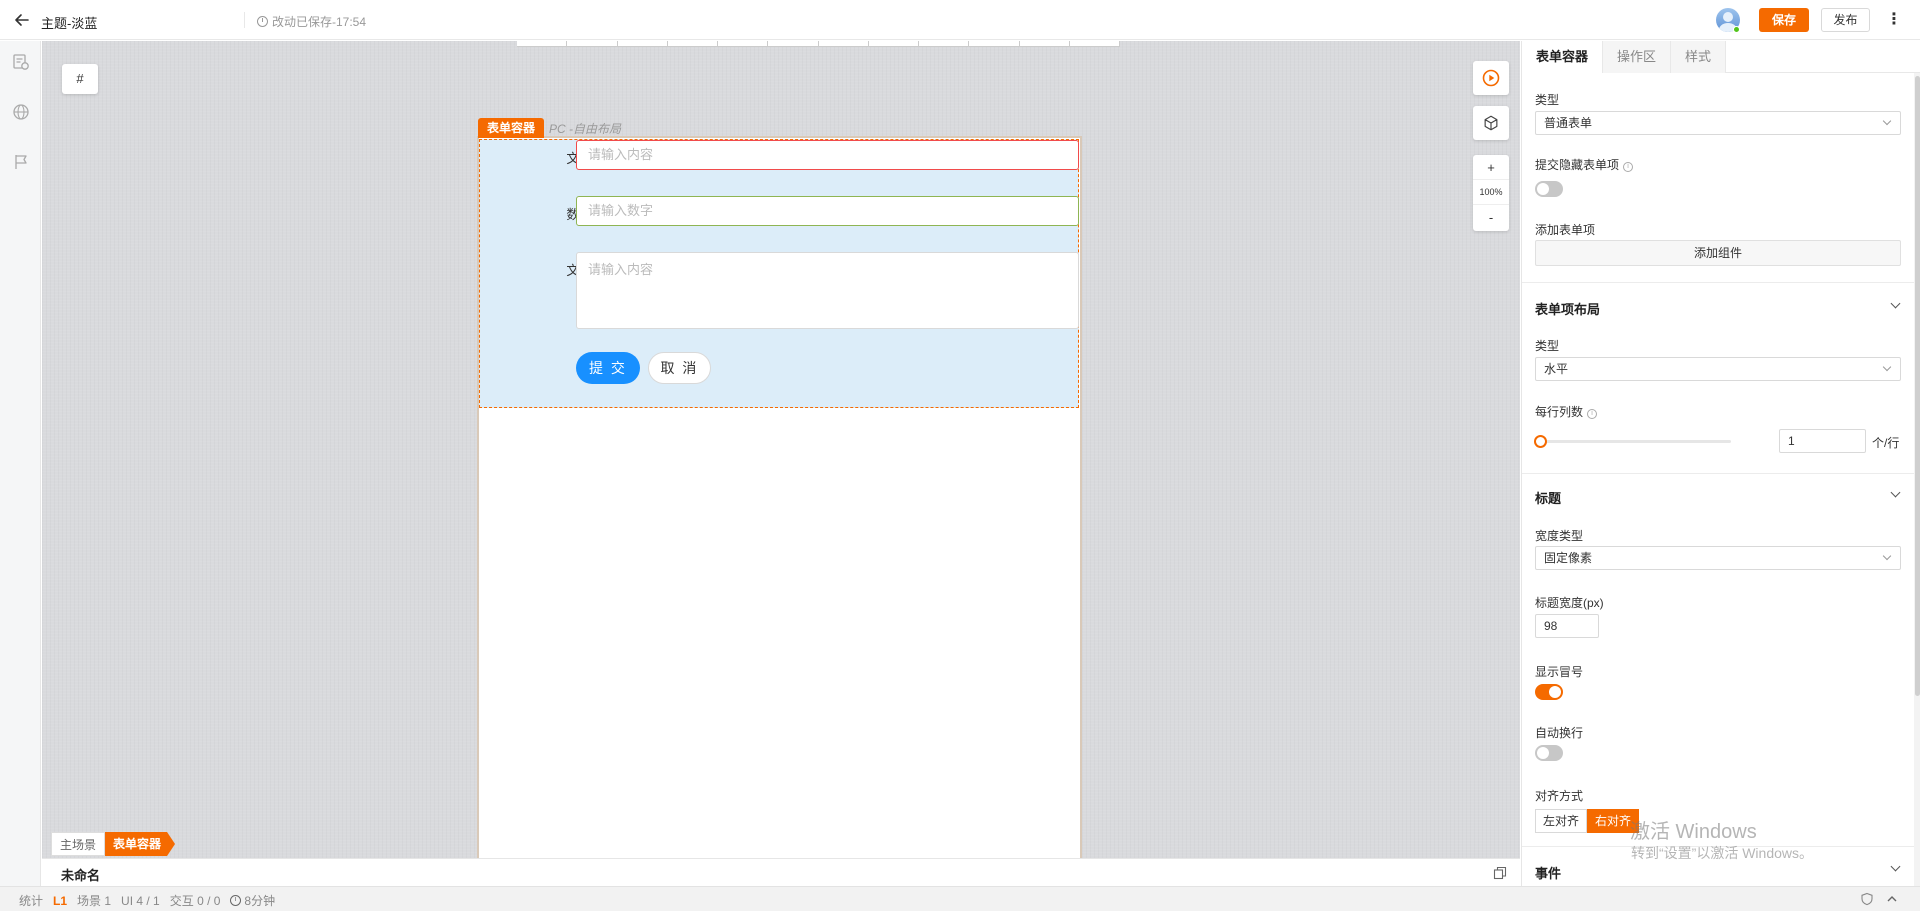 The image size is (1920, 911). What do you see at coordinates (1699, 57) in the screenshot?
I see `tab-style: 样式` at bounding box center [1699, 57].